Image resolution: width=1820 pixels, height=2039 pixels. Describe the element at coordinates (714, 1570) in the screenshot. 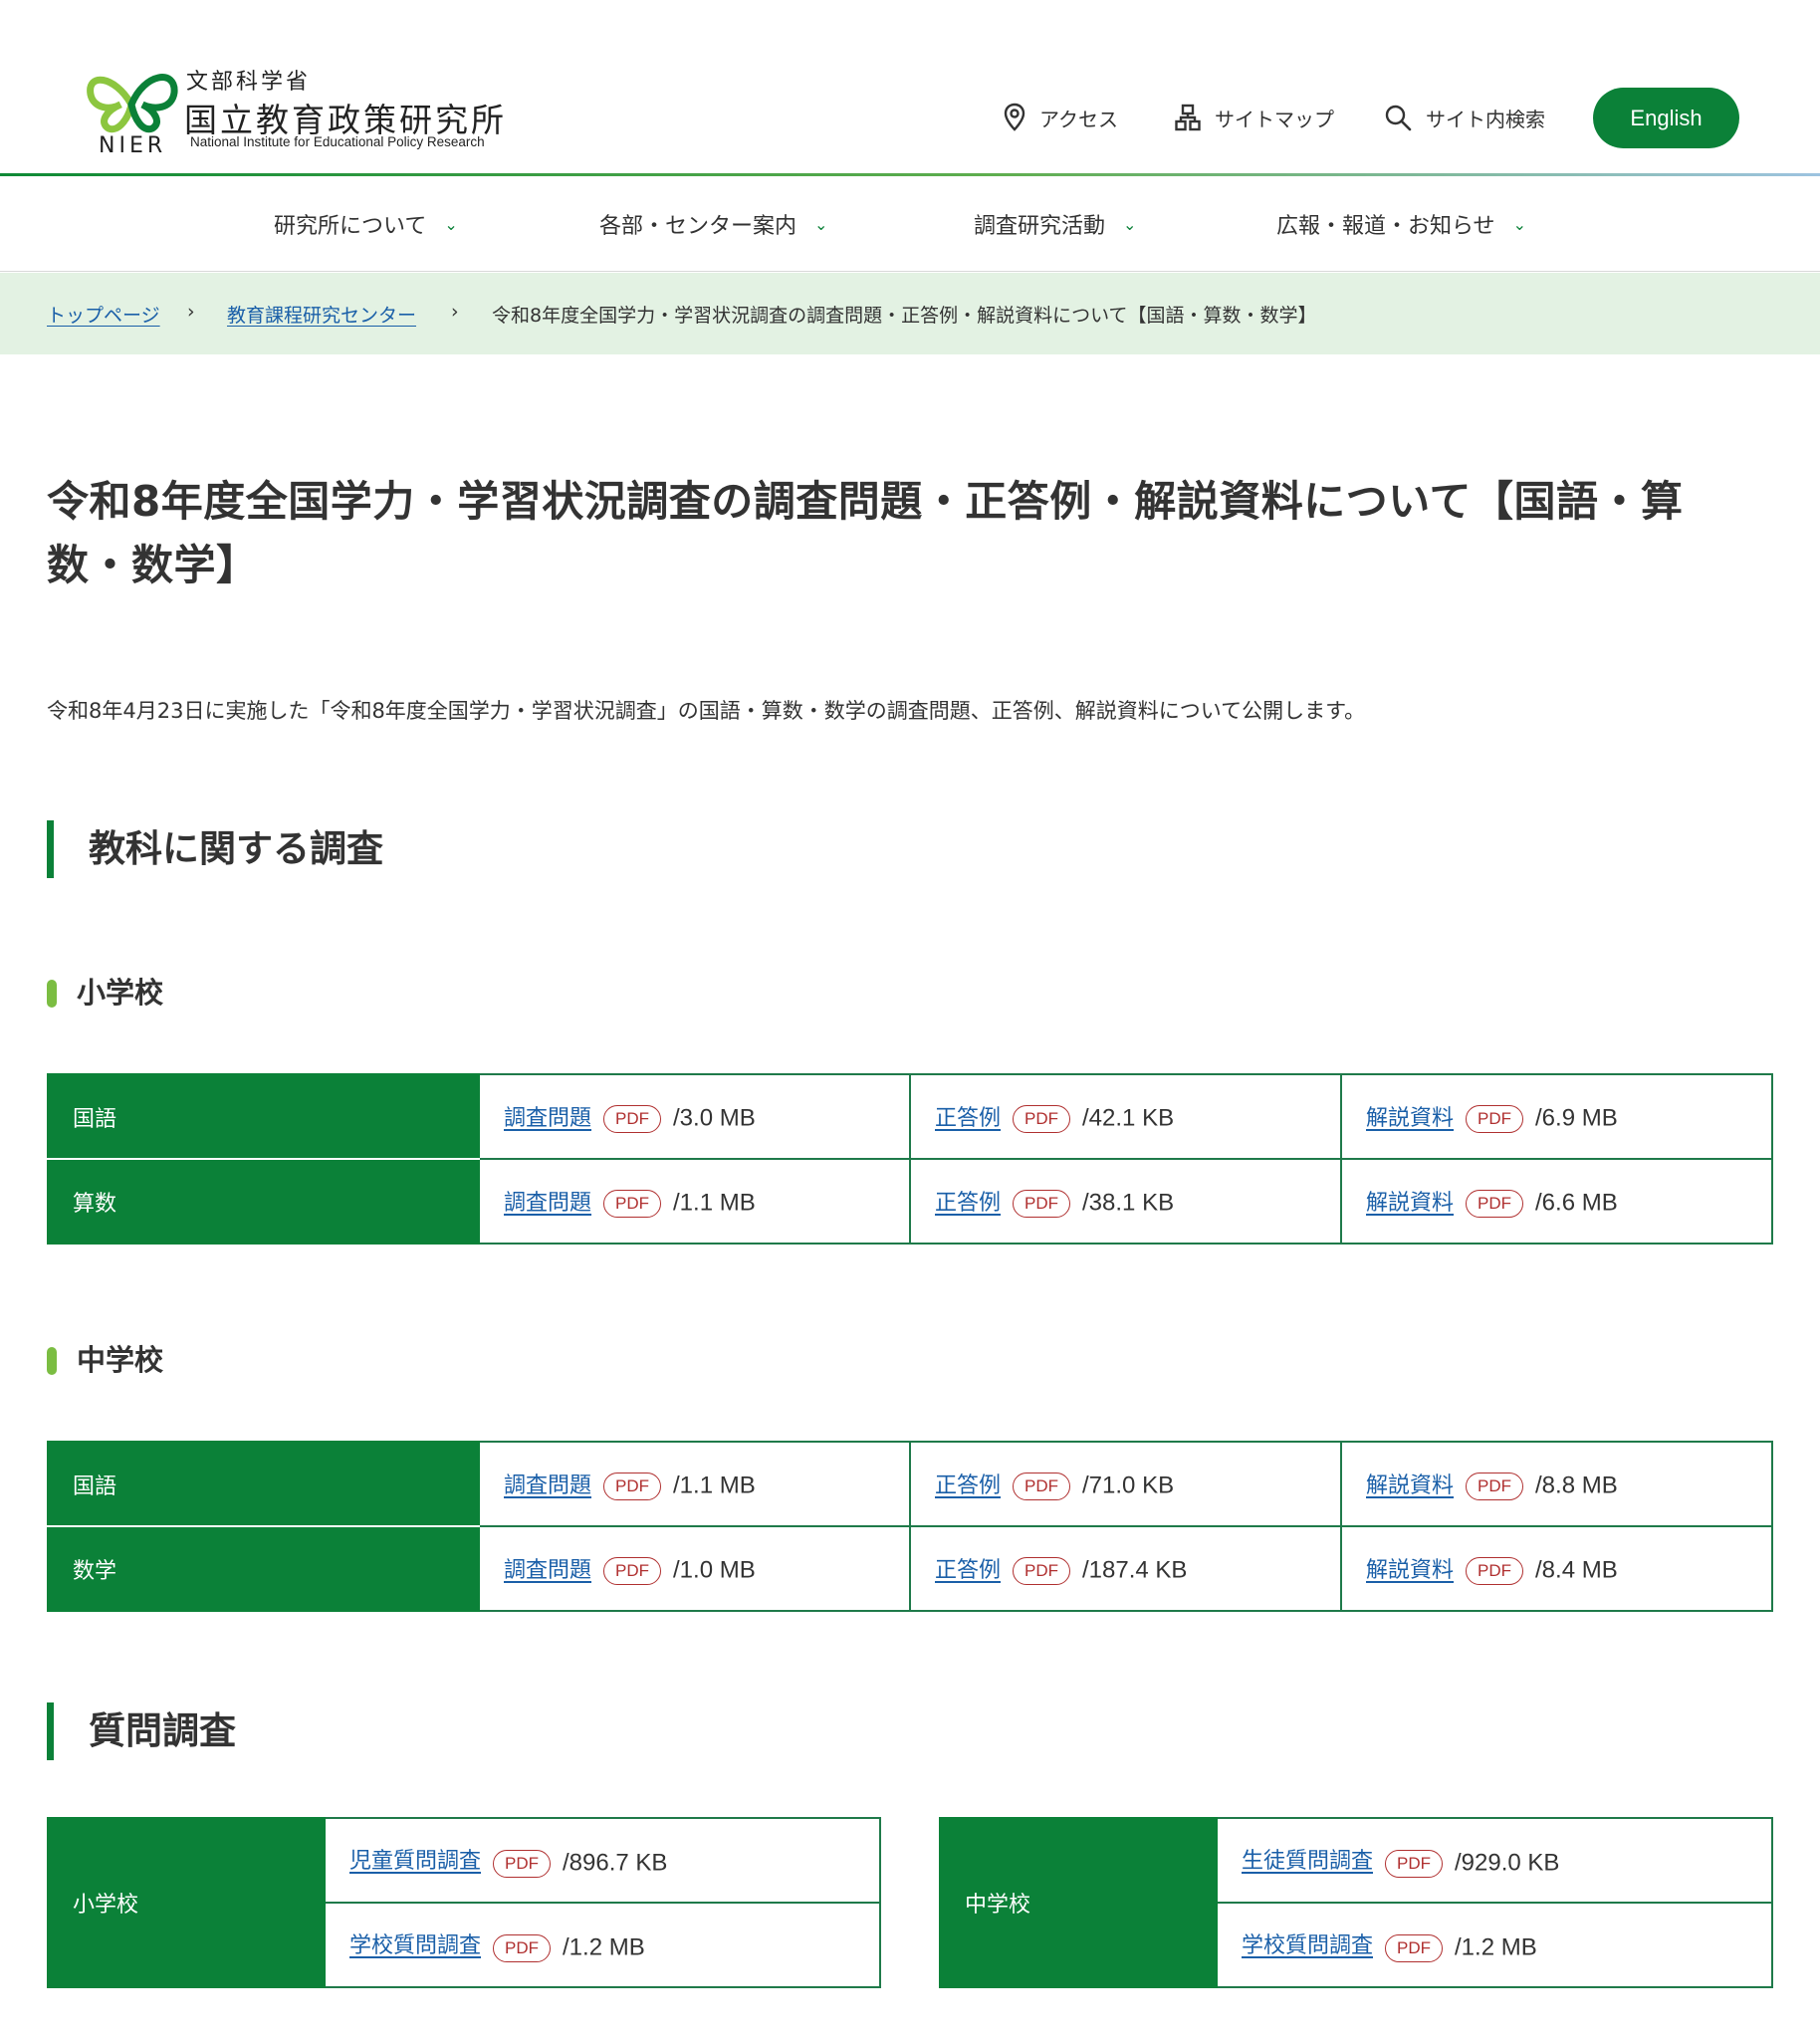

I see `file-size: /1.0 MB` at that location.